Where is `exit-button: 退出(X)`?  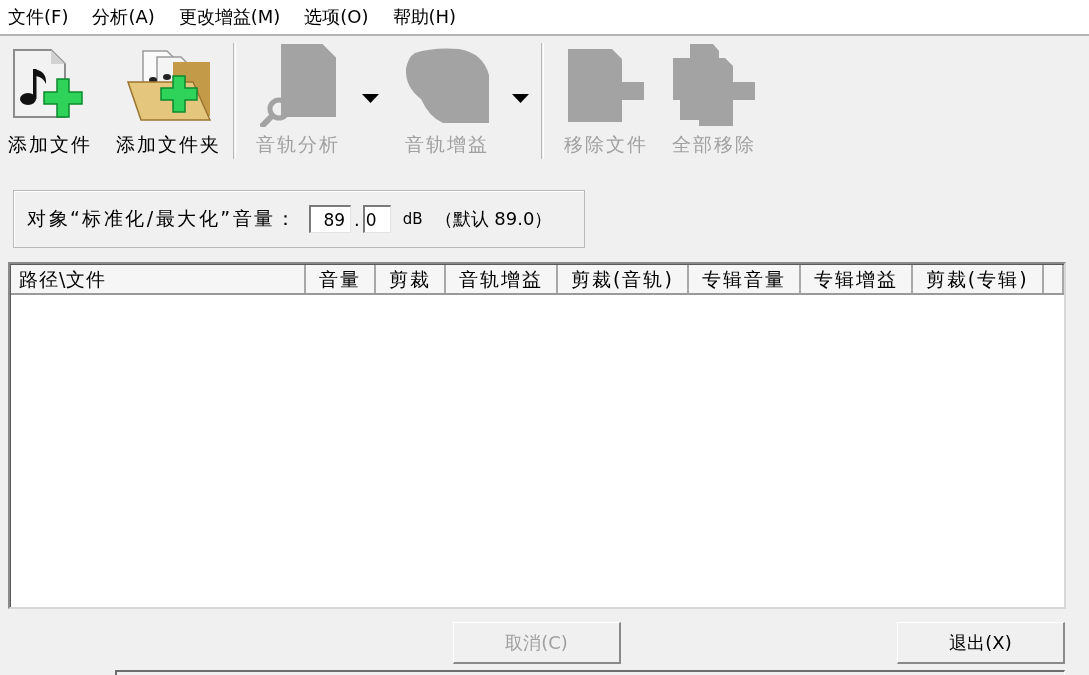 exit-button: 退出(X) is located at coordinates (981, 643).